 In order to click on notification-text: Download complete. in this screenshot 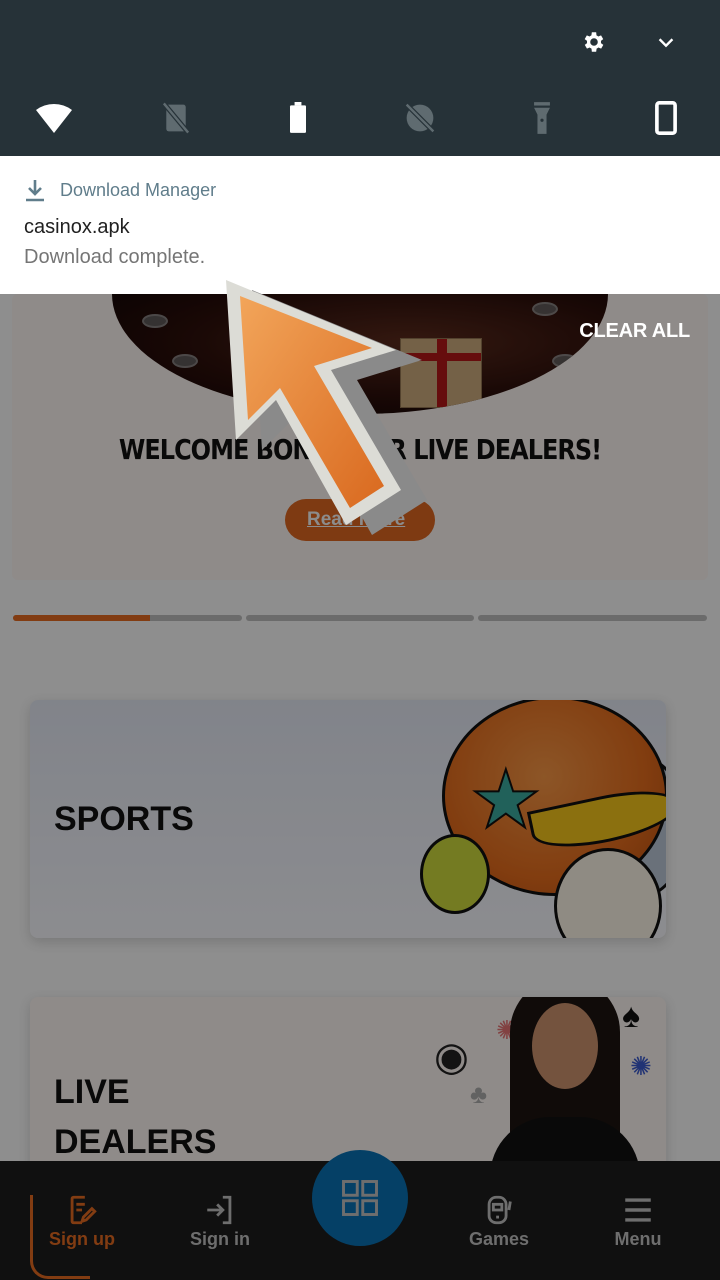, I will do `click(115, 257)`.